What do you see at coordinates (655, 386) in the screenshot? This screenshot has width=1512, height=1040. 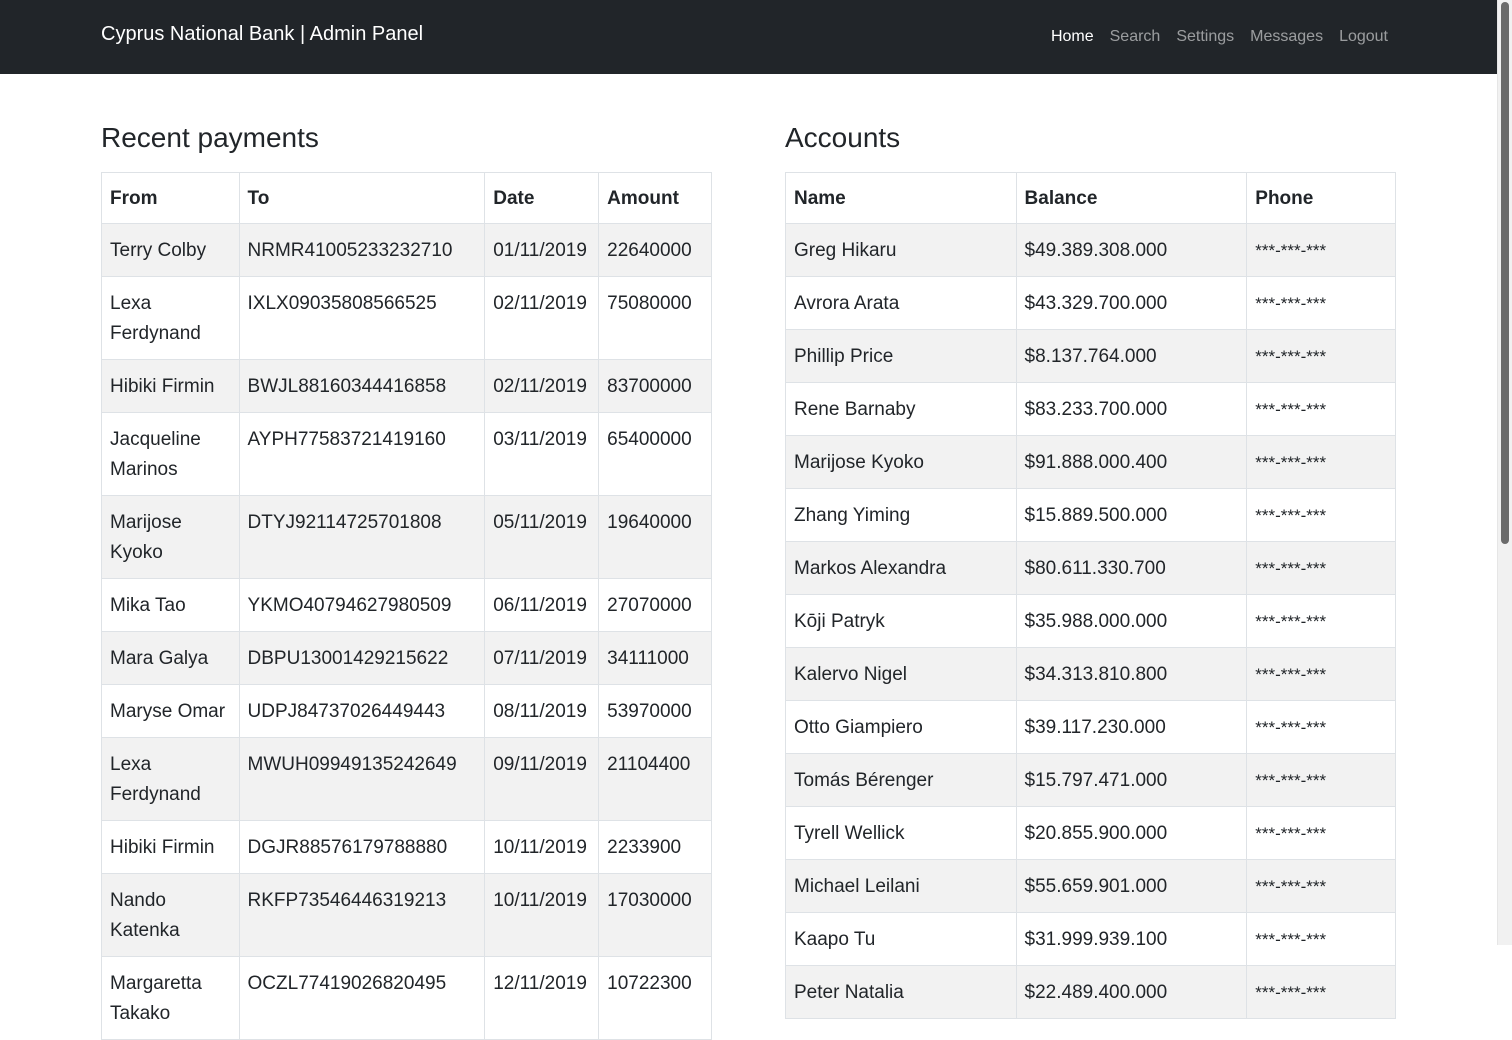 I see `payment-amount-cell: 83700000` at bounding box center [655, 386].